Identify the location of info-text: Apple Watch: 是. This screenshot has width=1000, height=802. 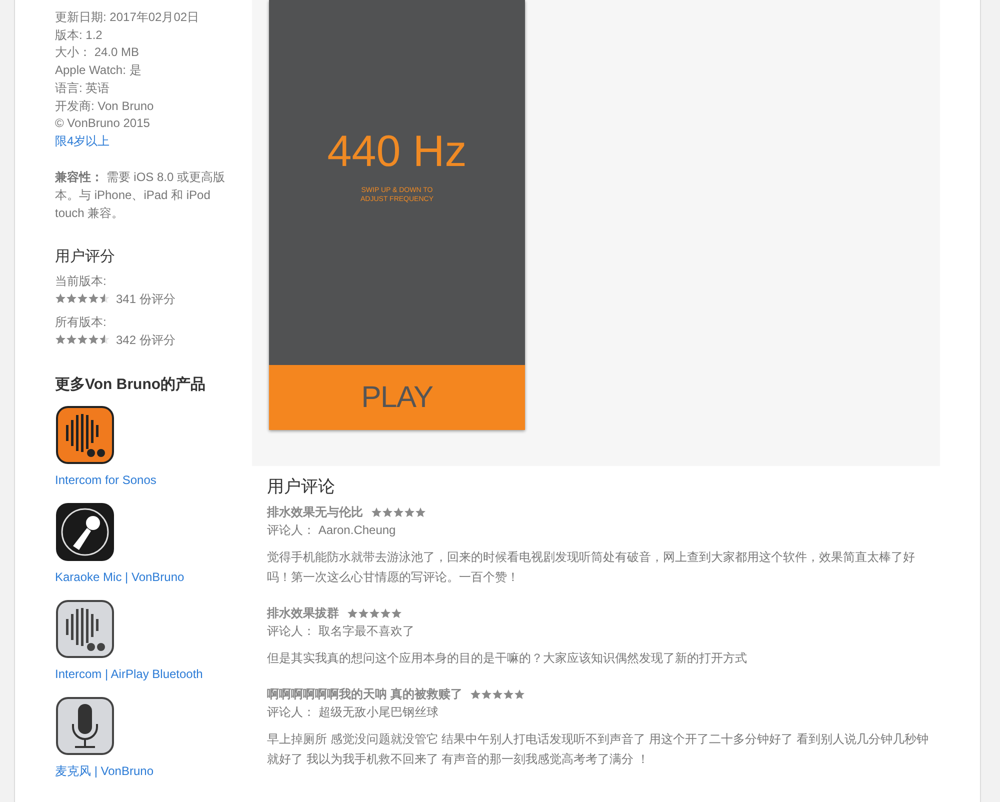
(98, 71).